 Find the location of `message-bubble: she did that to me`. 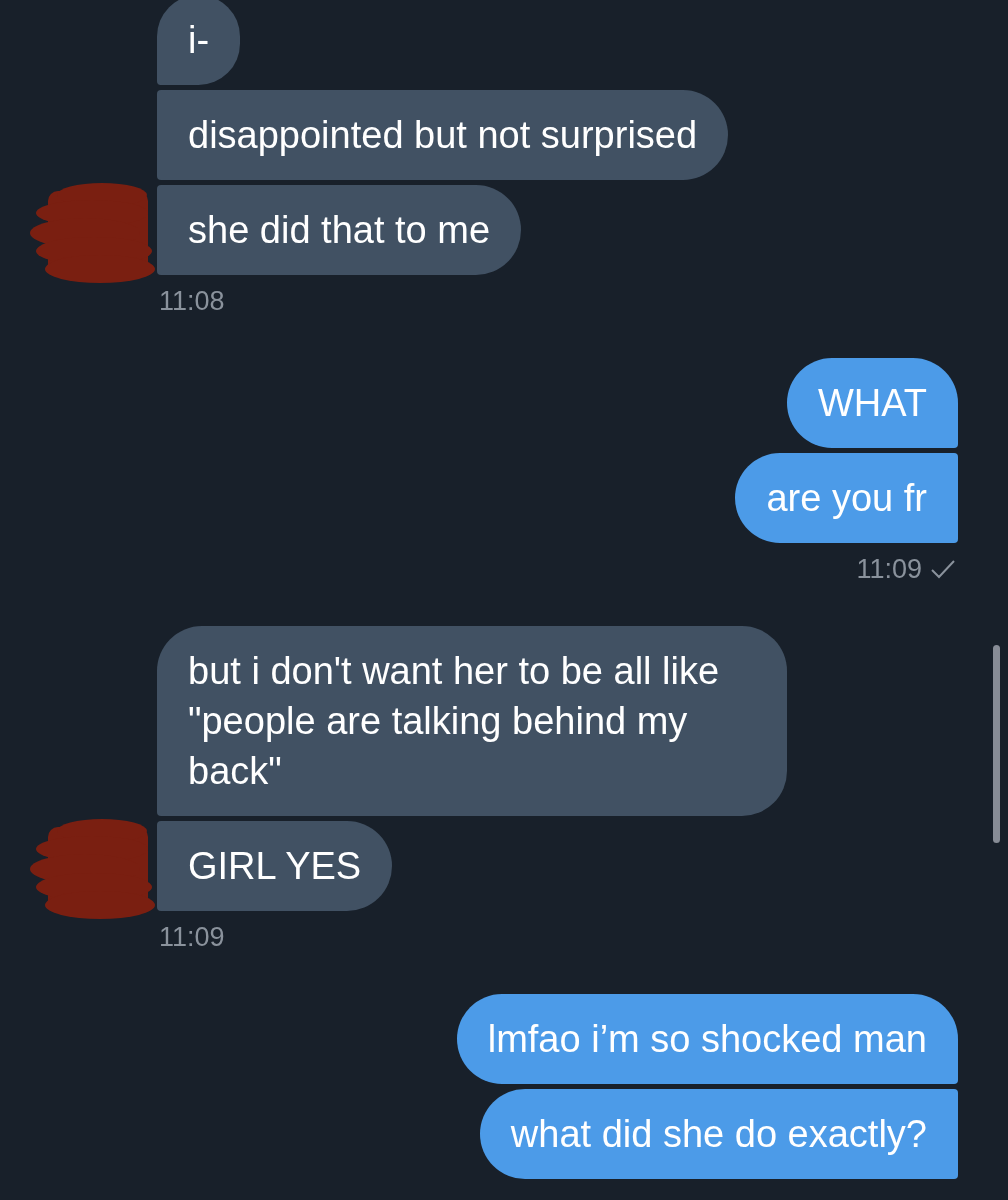

message-bubble: she did that to me is located at coordinates (339, 230).